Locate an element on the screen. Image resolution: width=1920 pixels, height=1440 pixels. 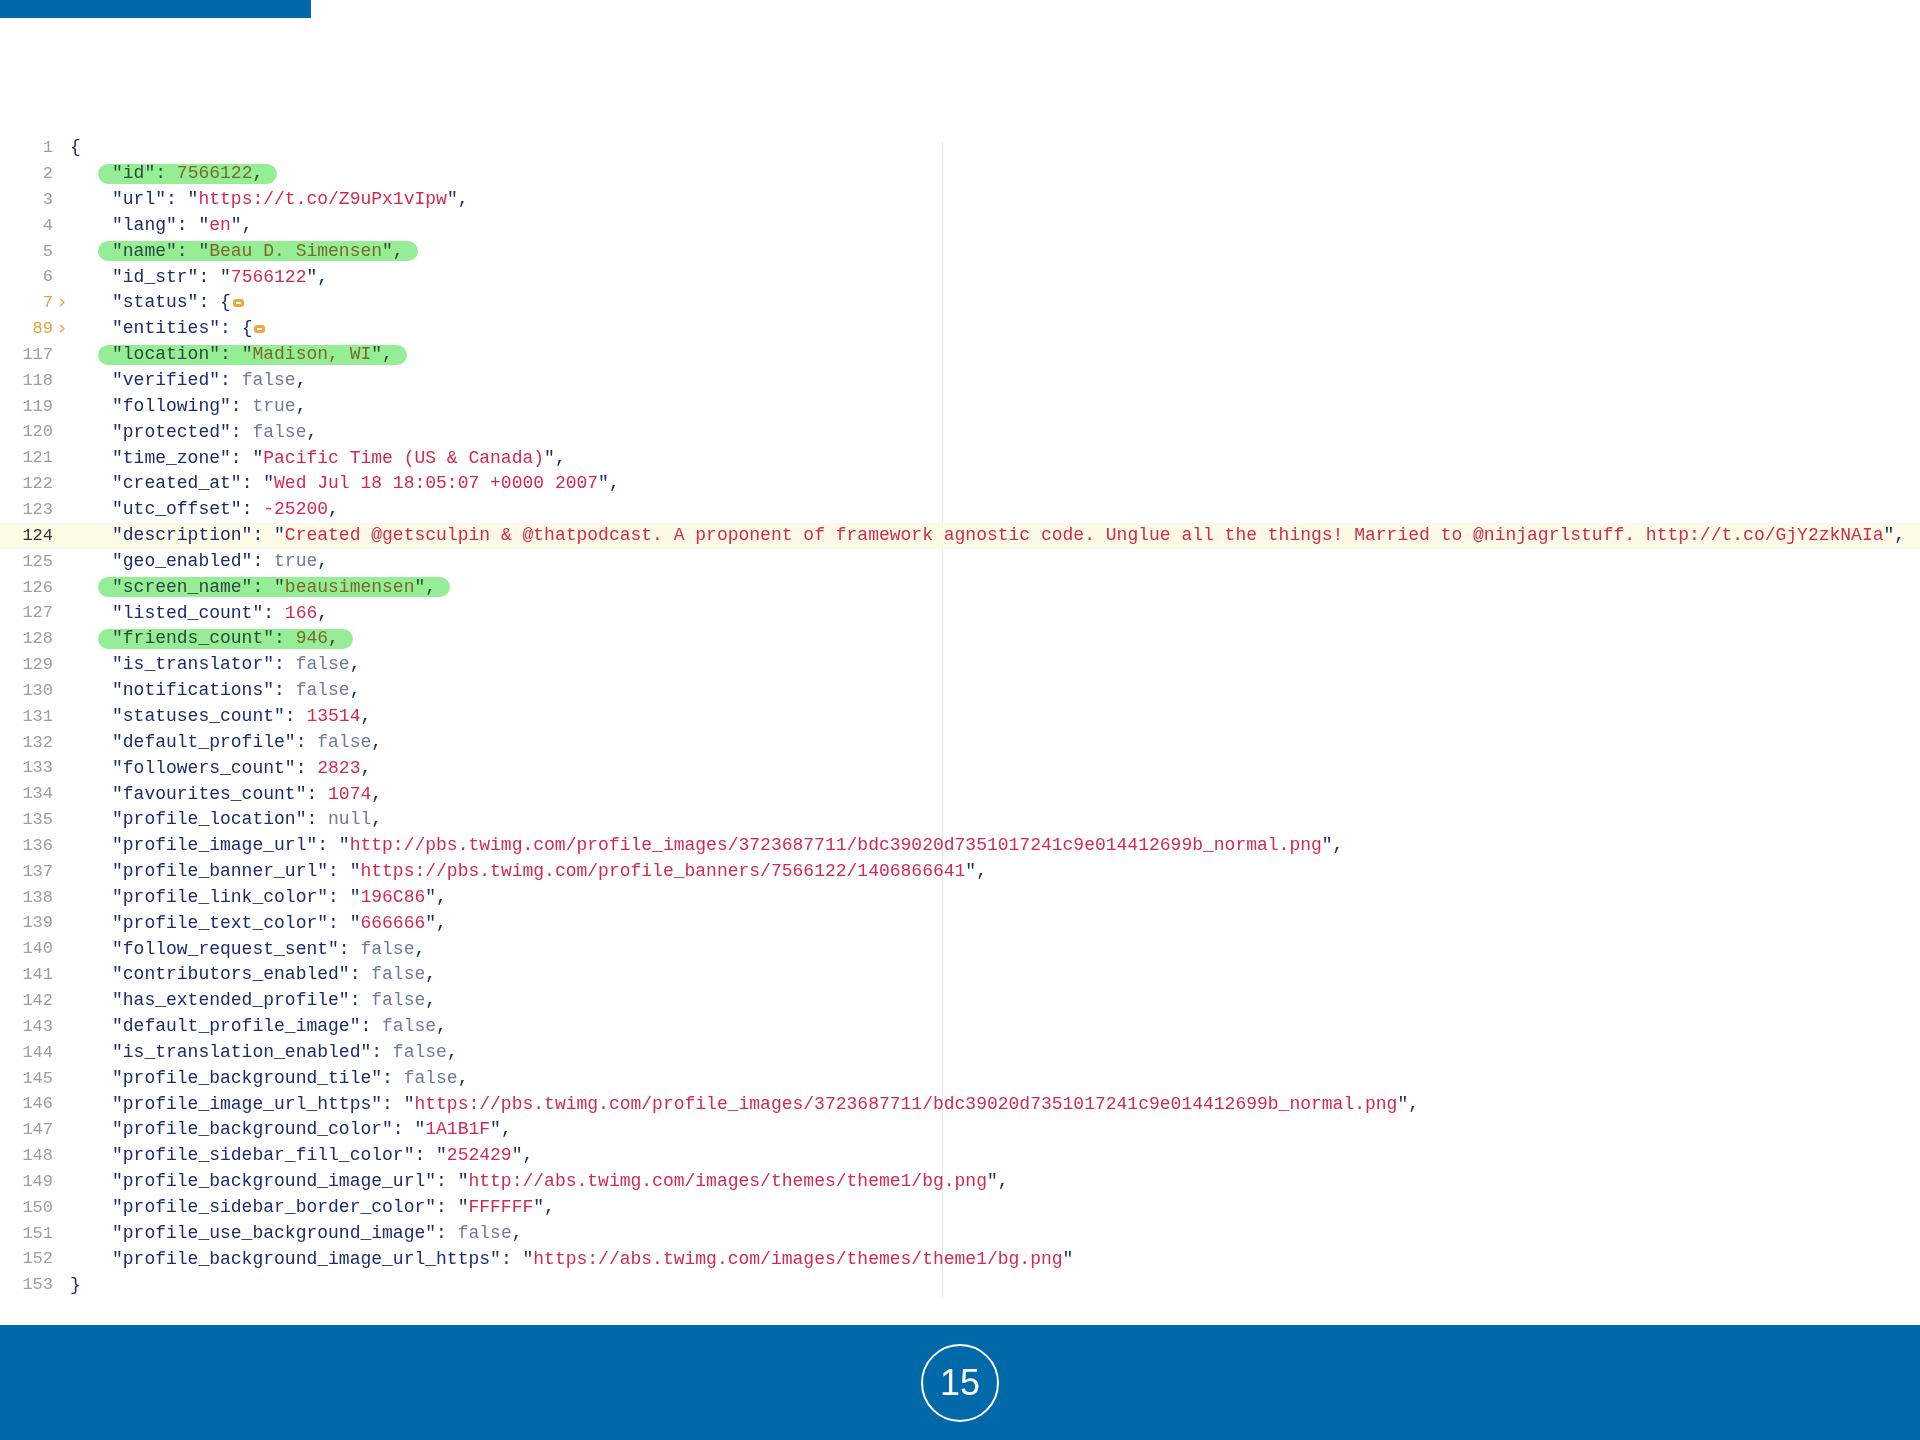
code-line: "time_zone": "Pacific Time (US & Canada)", is located at coordinates (339, 458).